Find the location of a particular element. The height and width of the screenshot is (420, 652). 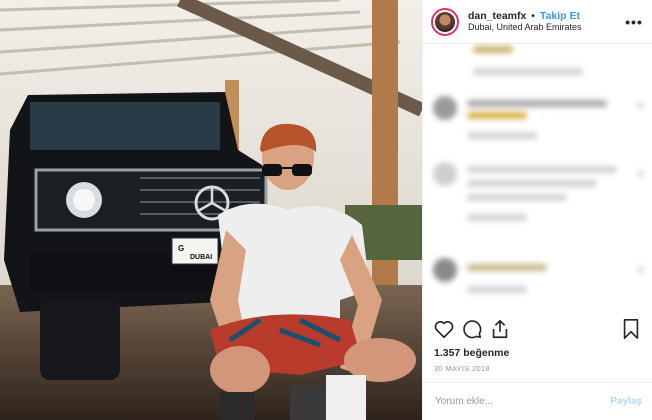

heart-icon is located at coordinates (444, 329).